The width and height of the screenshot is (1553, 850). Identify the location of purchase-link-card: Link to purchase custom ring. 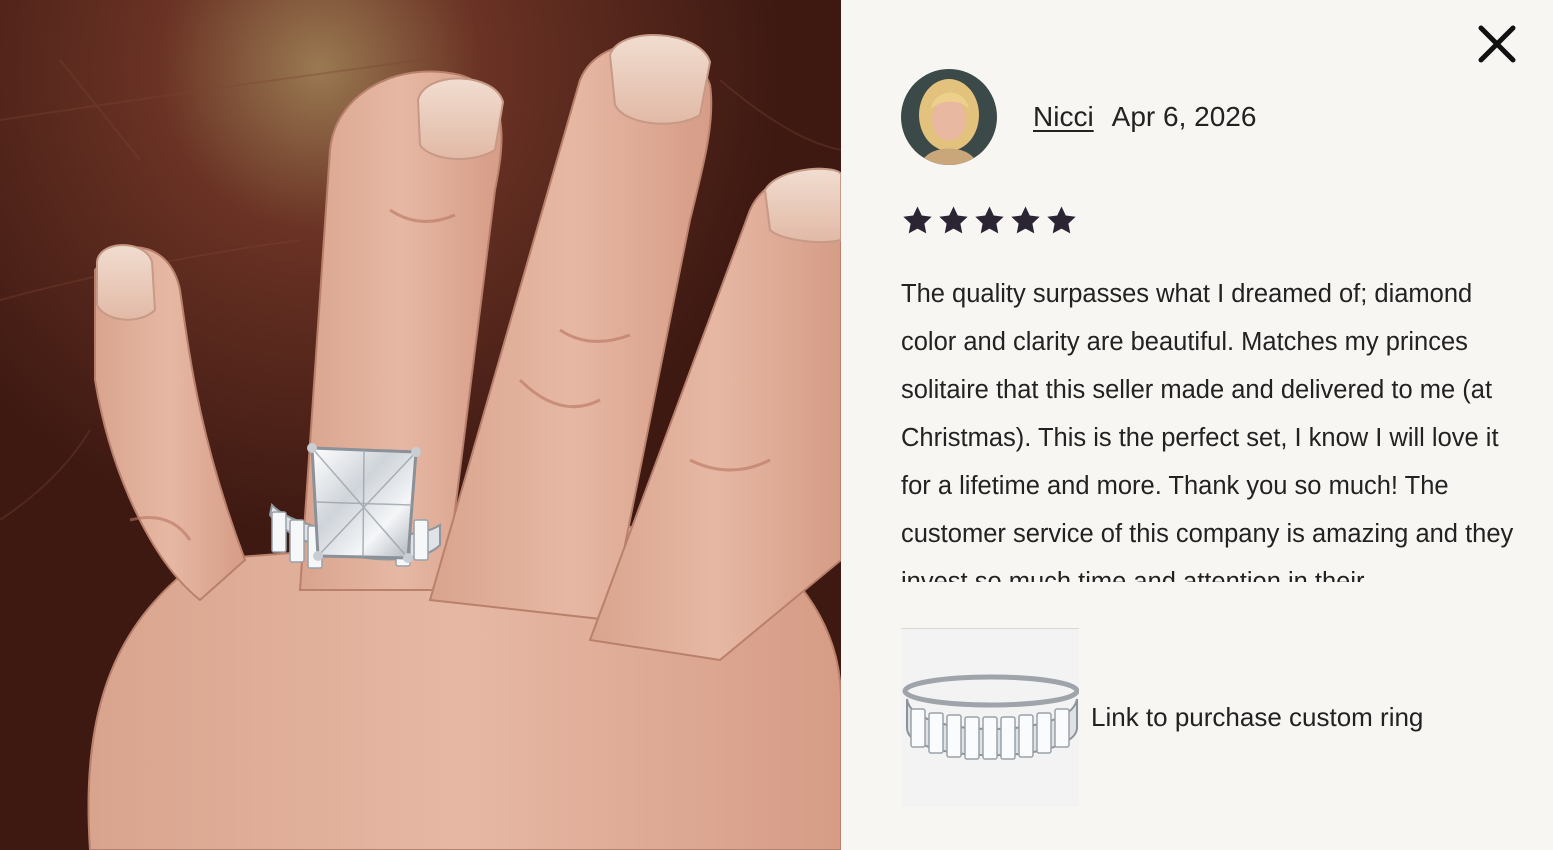
(1162, 717).